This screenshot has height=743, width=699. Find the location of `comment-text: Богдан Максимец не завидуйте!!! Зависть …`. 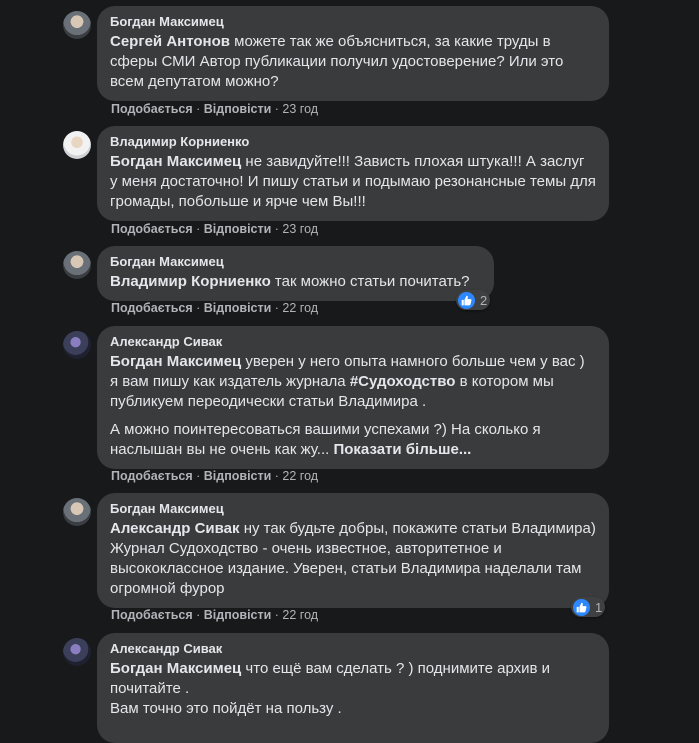

comment-text: Богдан Максимец не завидуйте!!! Зависть … is located at coordinates (353, 182).